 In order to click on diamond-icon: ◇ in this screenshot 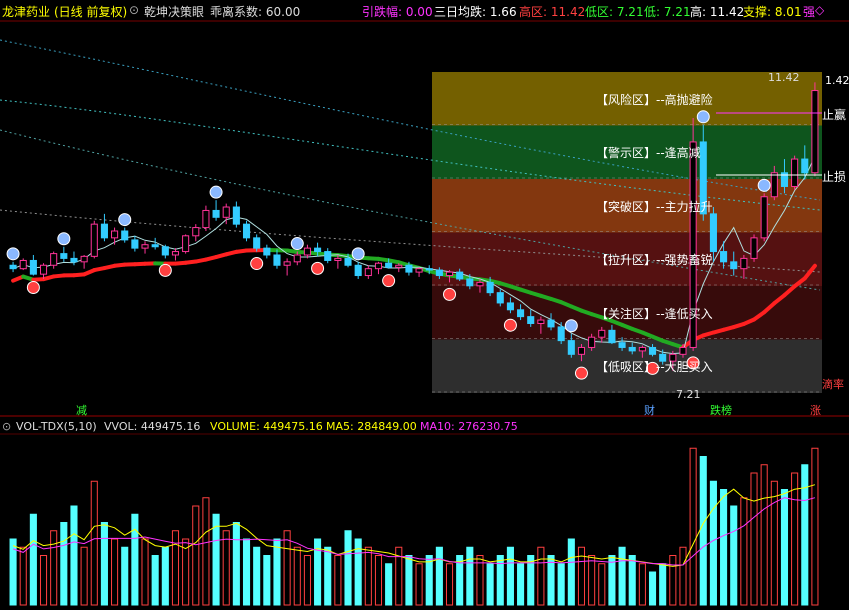, I will do `click(819, 10)`.